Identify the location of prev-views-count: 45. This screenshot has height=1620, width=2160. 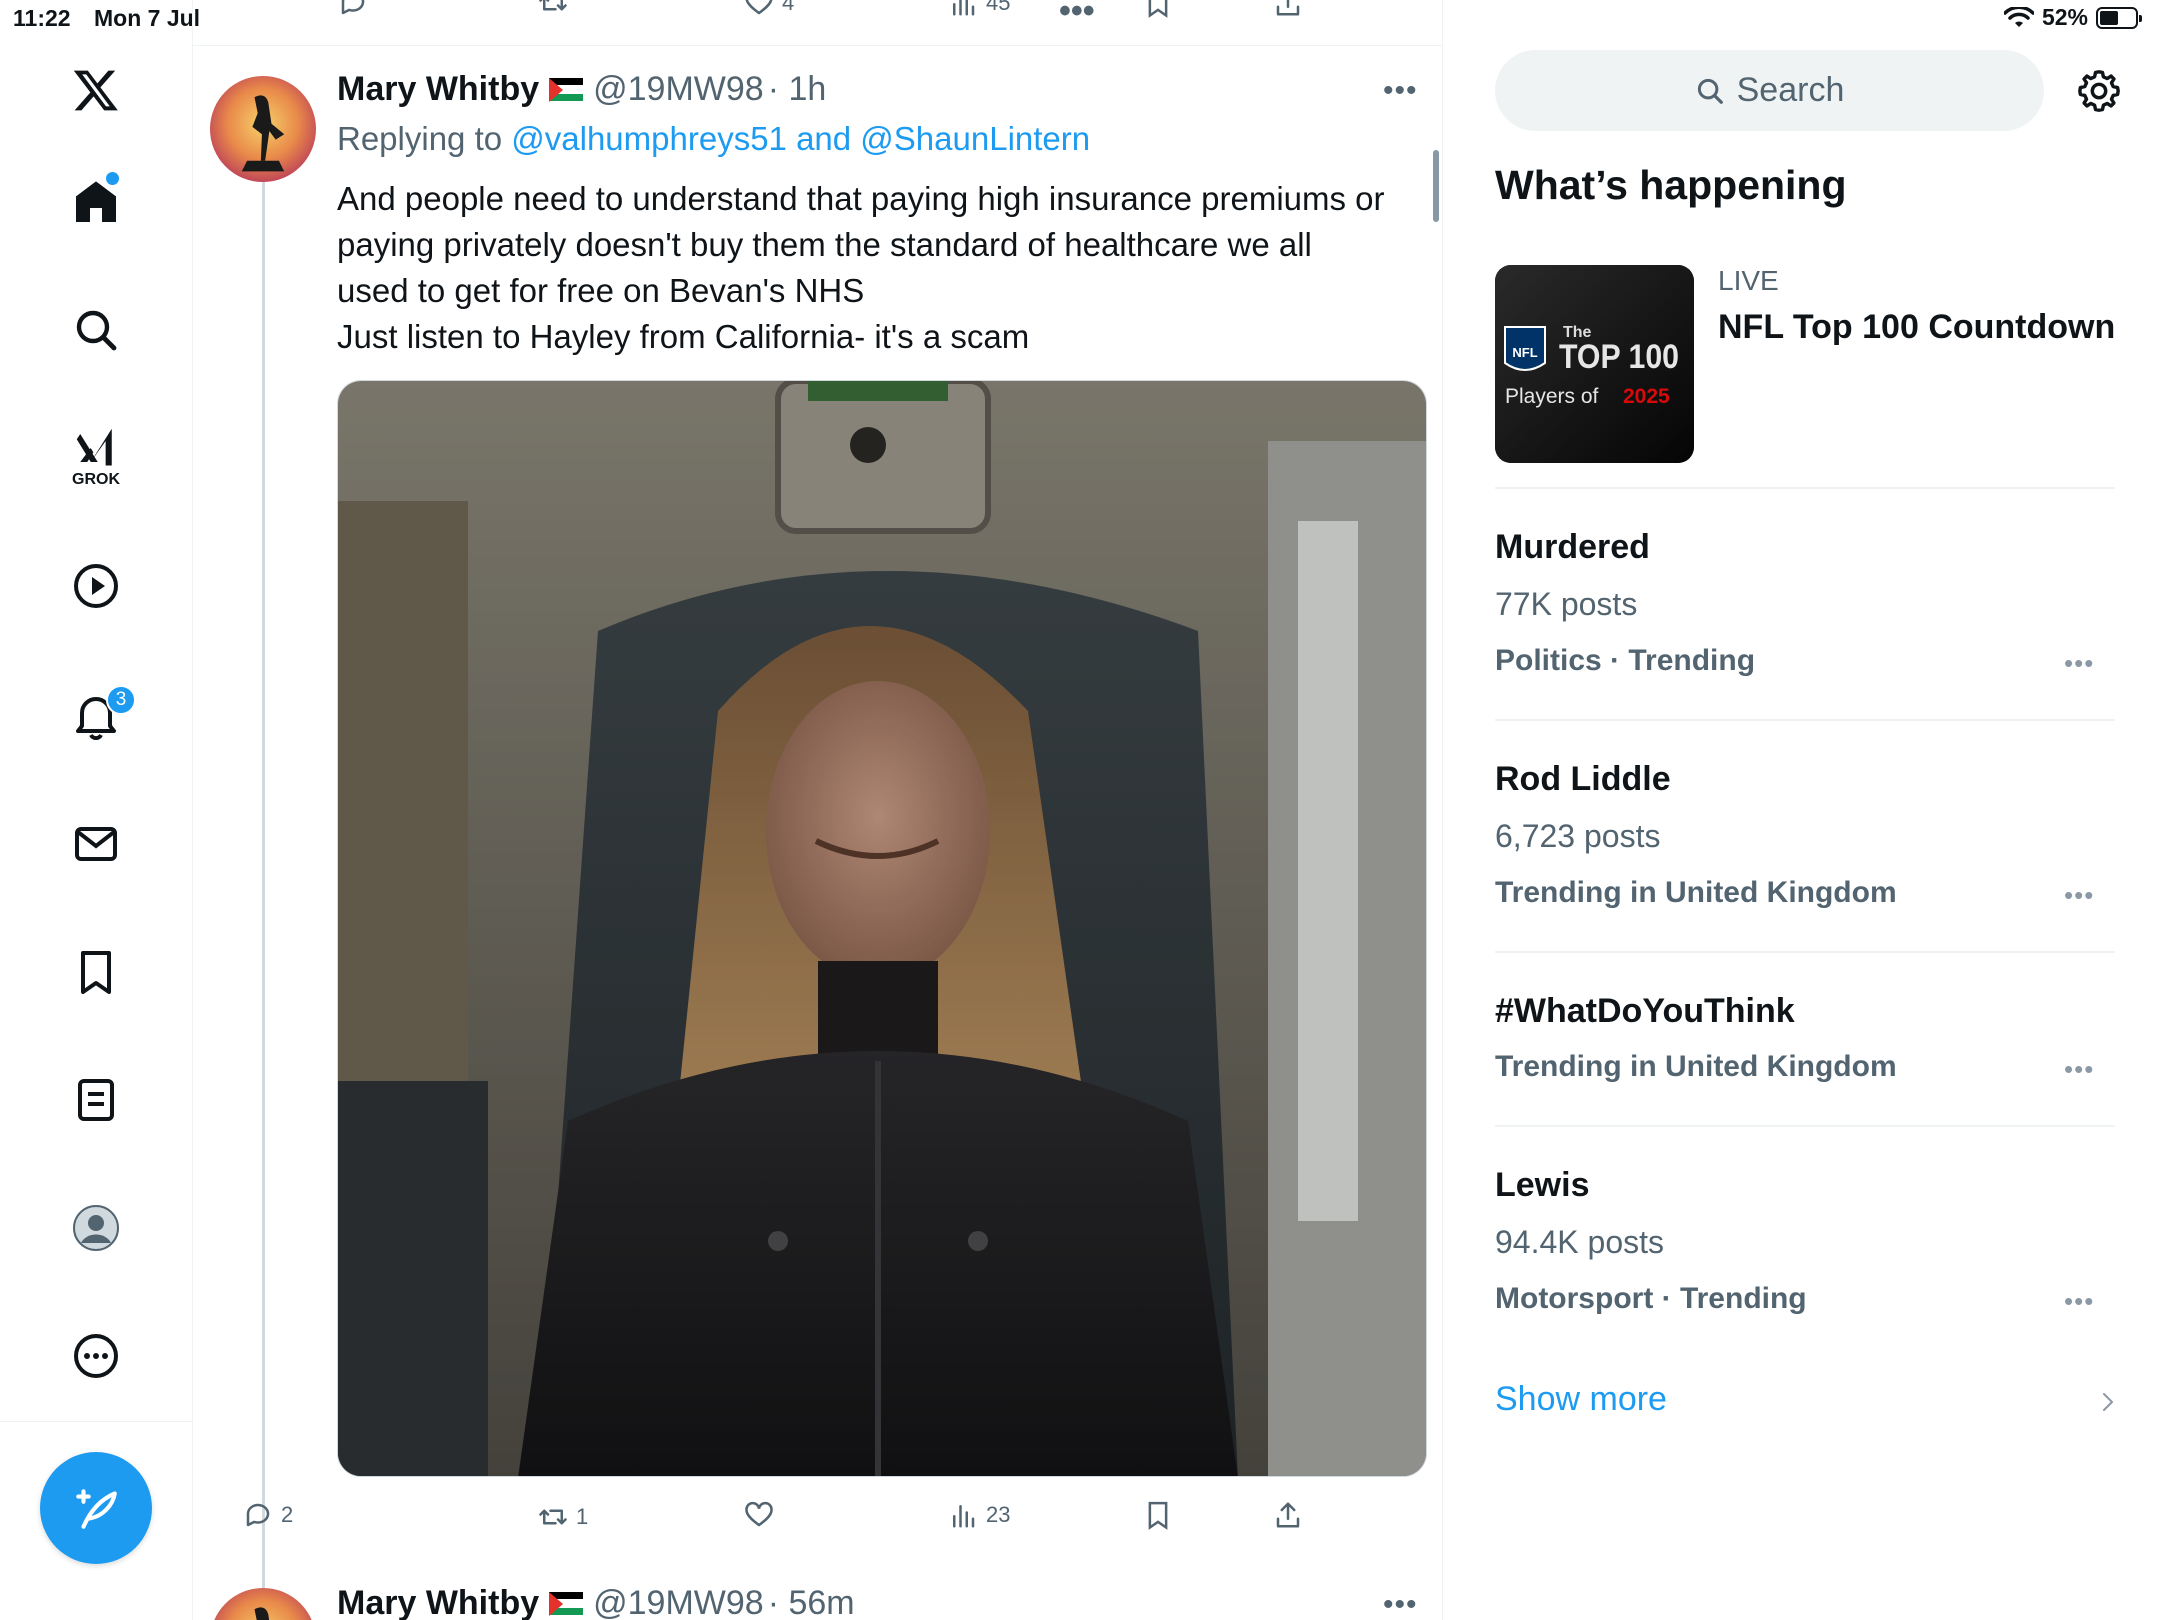
(998, 7).